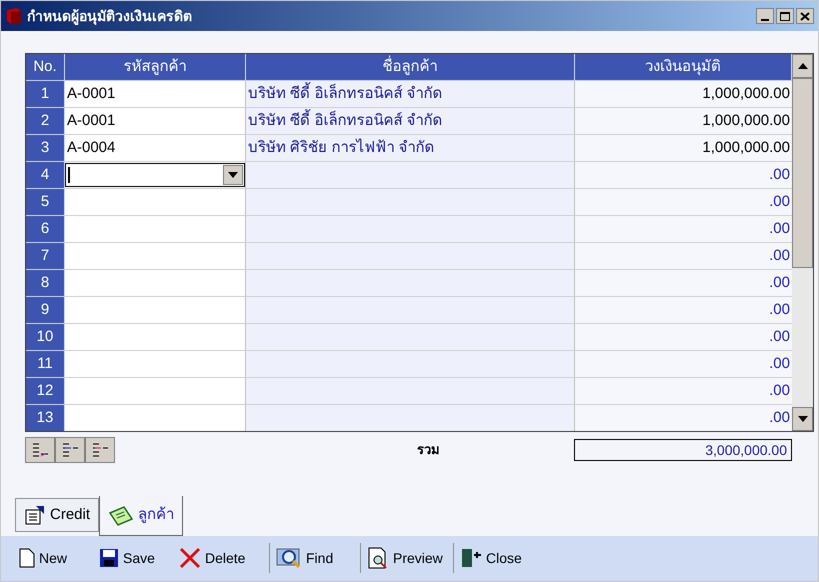 The height and width of the screenshot is (582, 819). Describe the element at coordinates (57, 515) in the screenshot. I see `tab: Credit` at that location.